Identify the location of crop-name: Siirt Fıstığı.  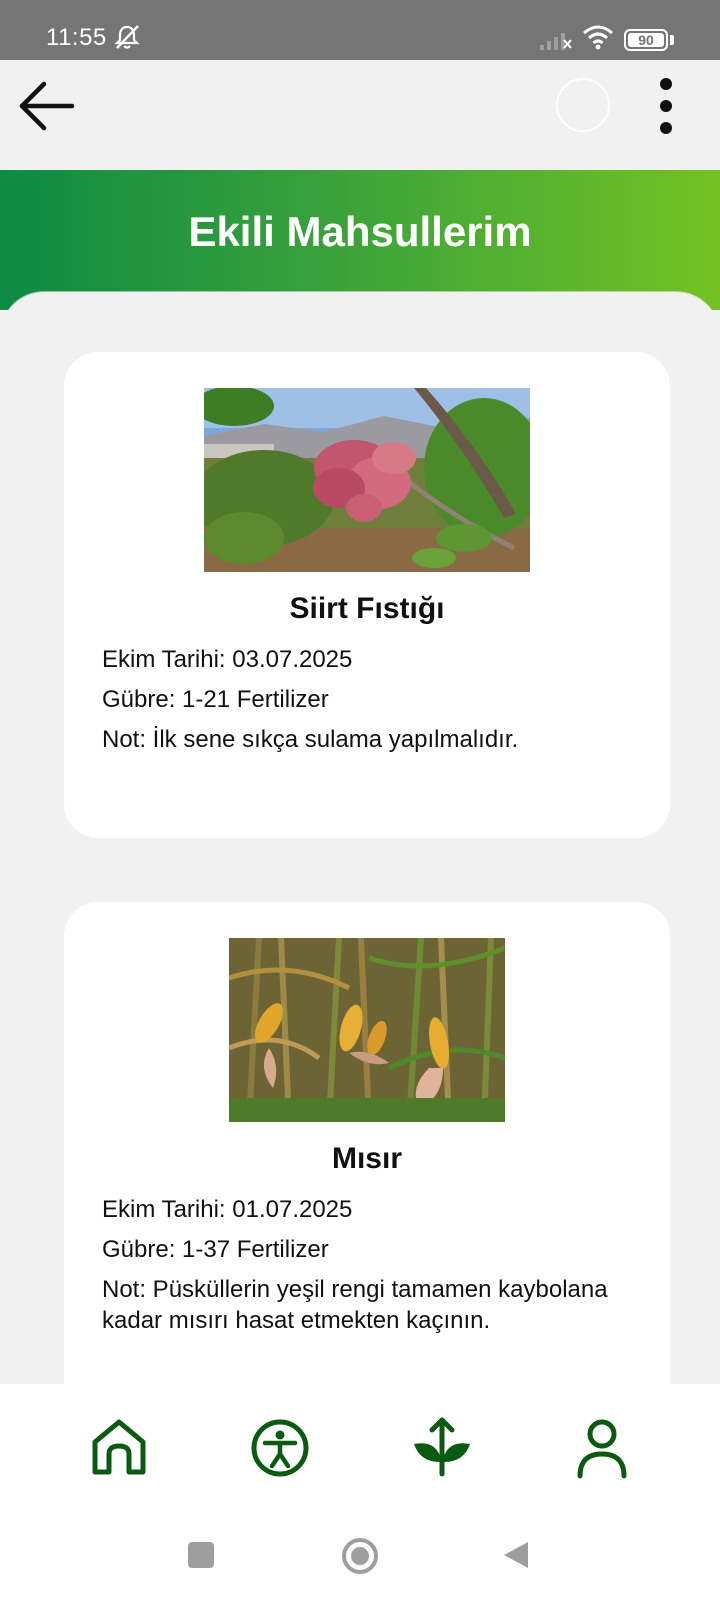
(367, 608).